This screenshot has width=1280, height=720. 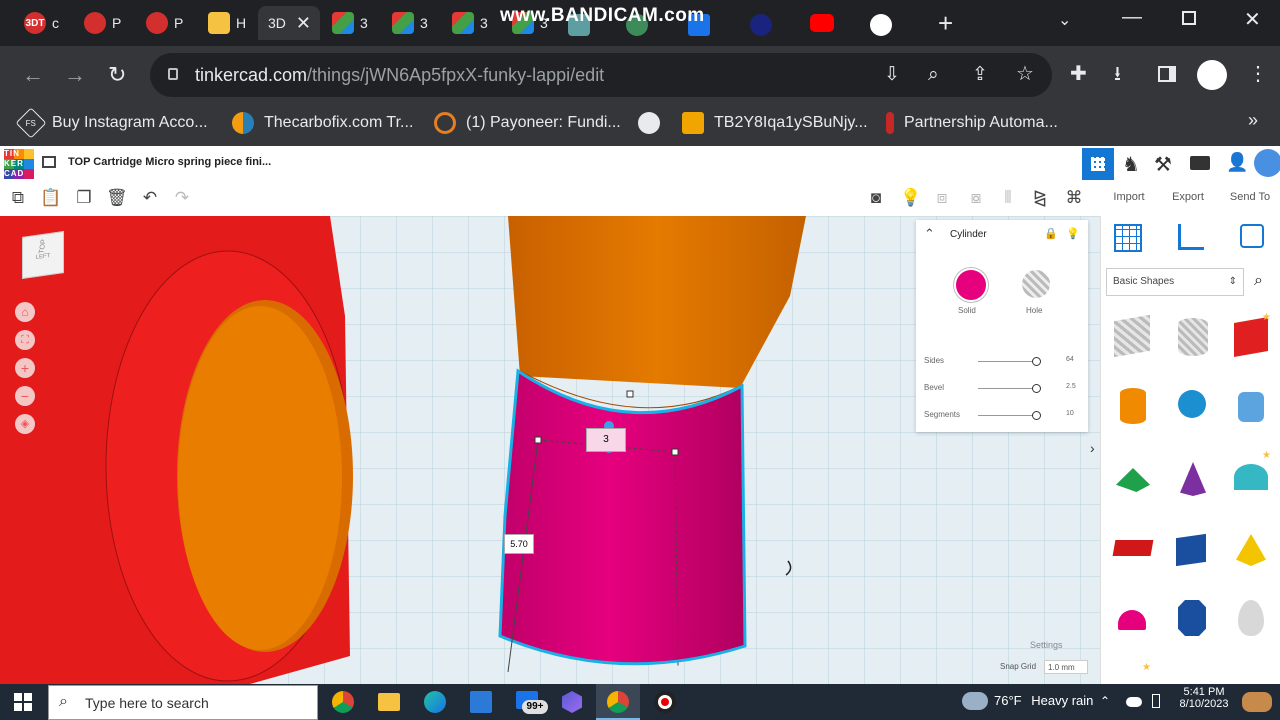 What do you see at coordinates (1066, 667) in the screenshot?
I see `snap-grid-select: 1.0 mm` at bounding box center [1066, 667].